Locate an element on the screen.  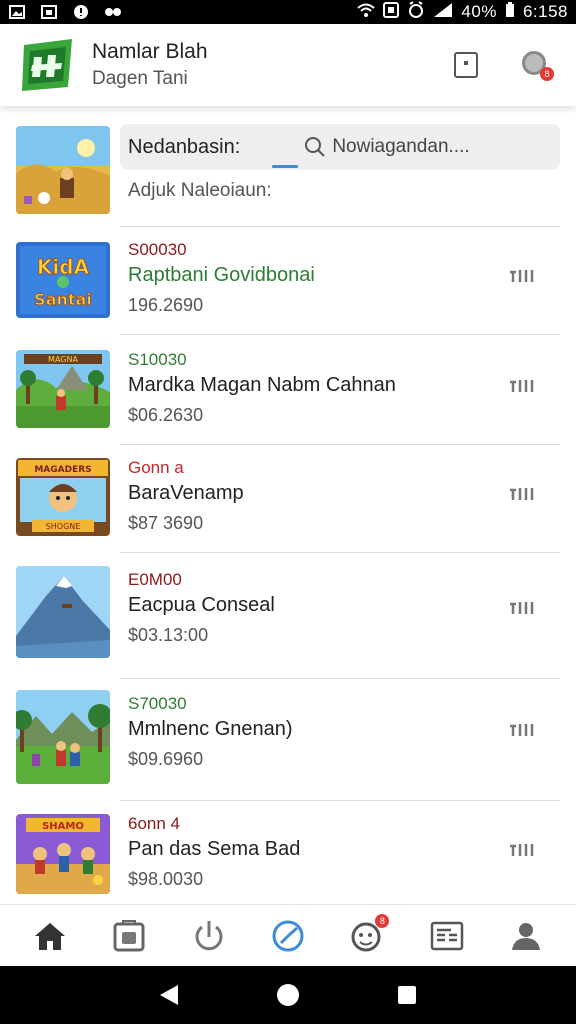
nav-profile is located at coordinates (526, 936).